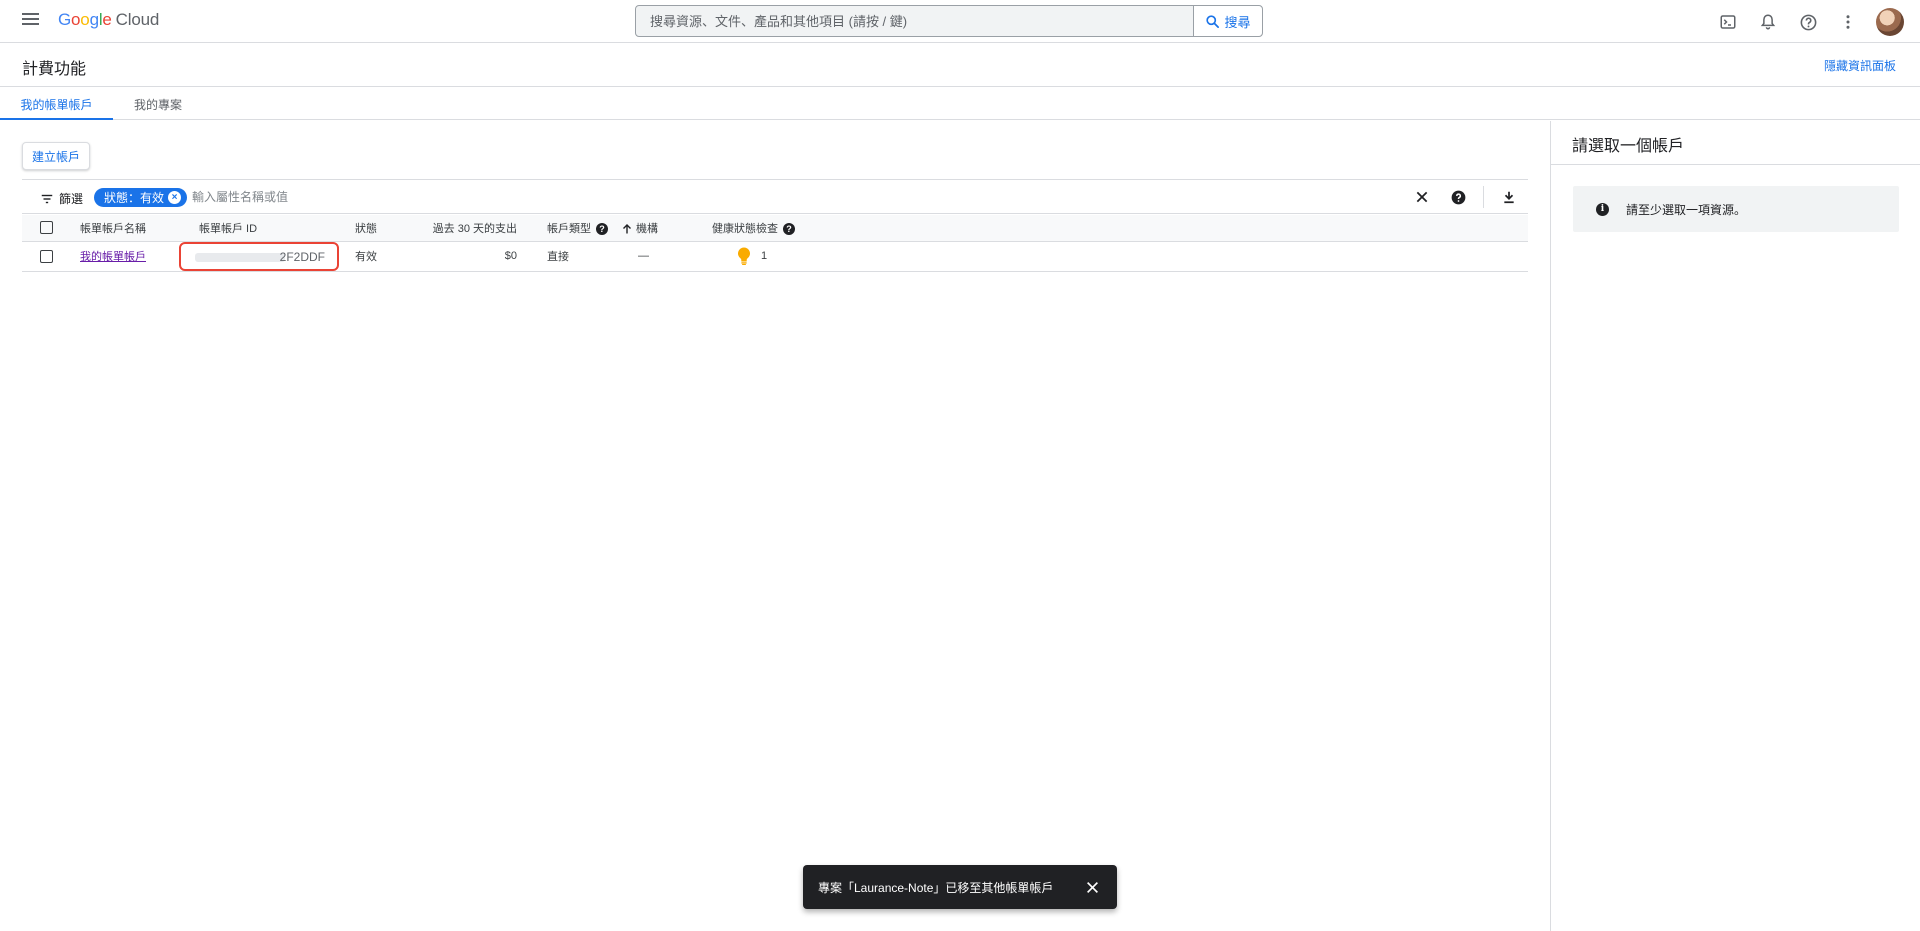 This screenshot has width=1920, height=931. What do you see at coordinates (775, 196) in the screenshot?
I see `filter-bar: 篩選 狀態：有效 ×` at bounding box center [775, 196].